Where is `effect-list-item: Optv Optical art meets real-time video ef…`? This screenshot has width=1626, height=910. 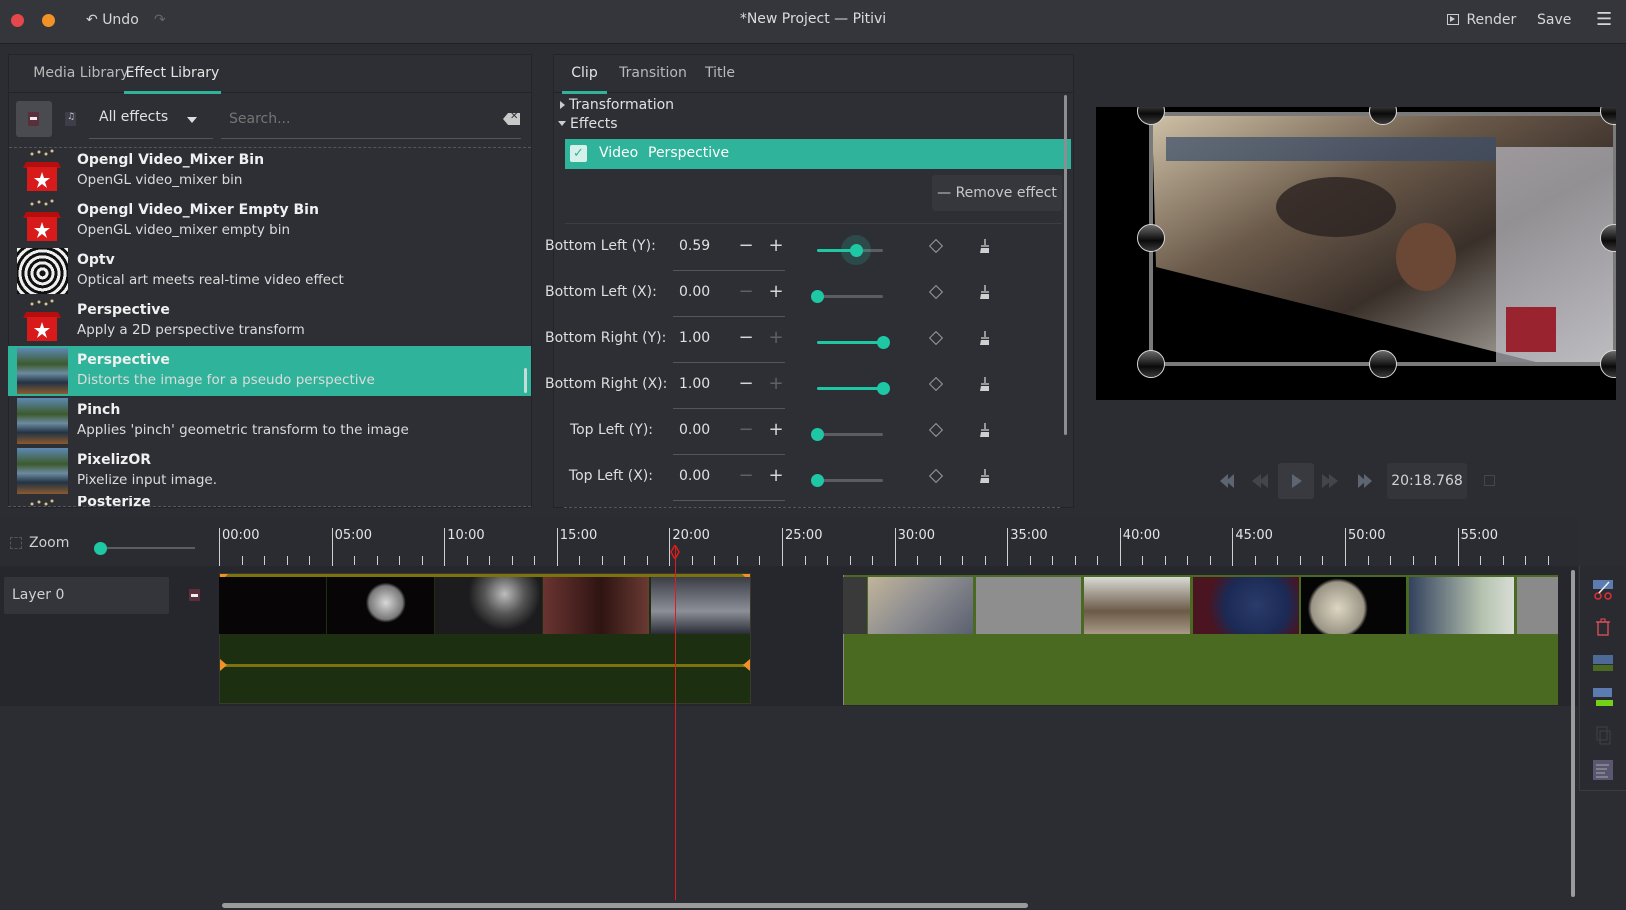
effect-list-item: Optv Optical art meets real-time video ef… is located at coordinates (269, 271).